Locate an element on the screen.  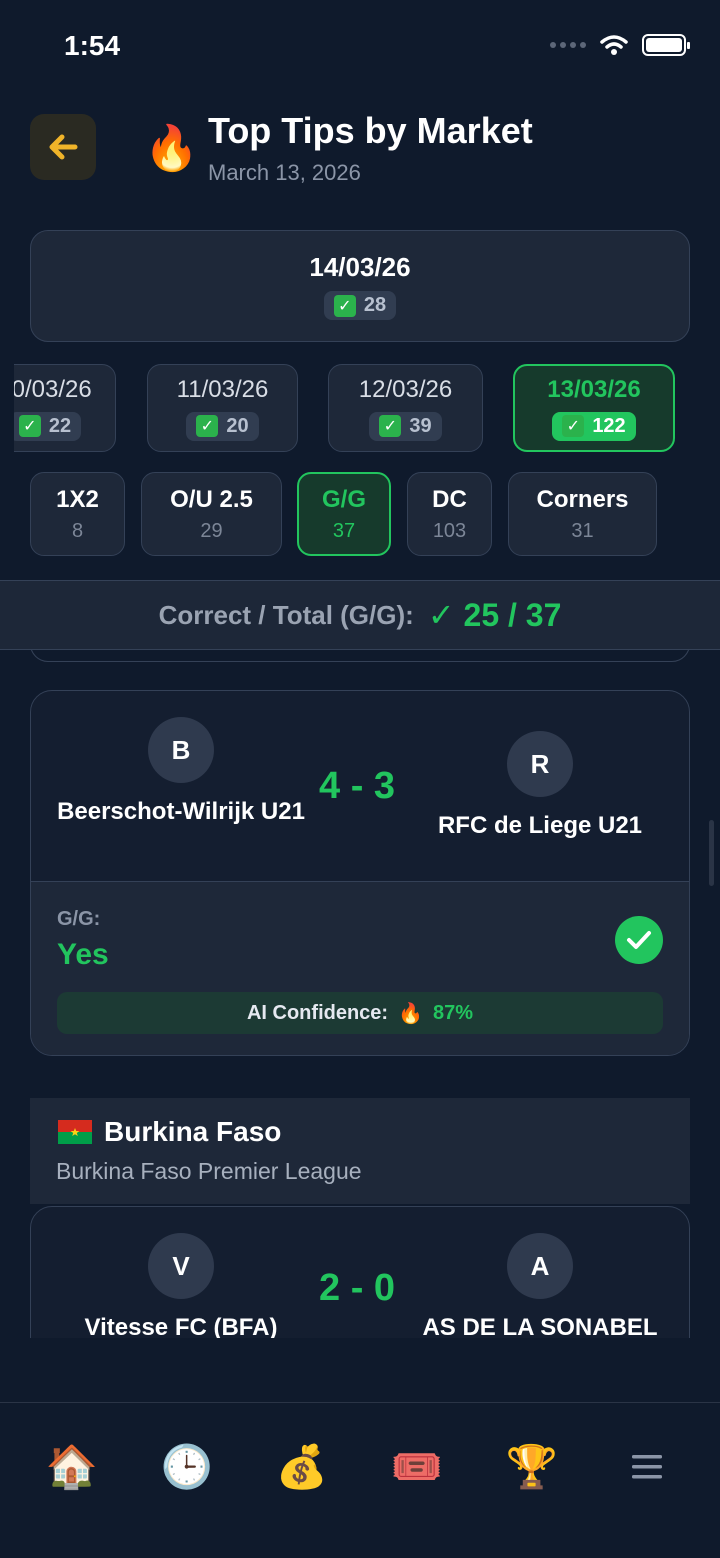
league-header: Burkina Faso Burkina Faso Premier League is located at coordinates (360, 1151).